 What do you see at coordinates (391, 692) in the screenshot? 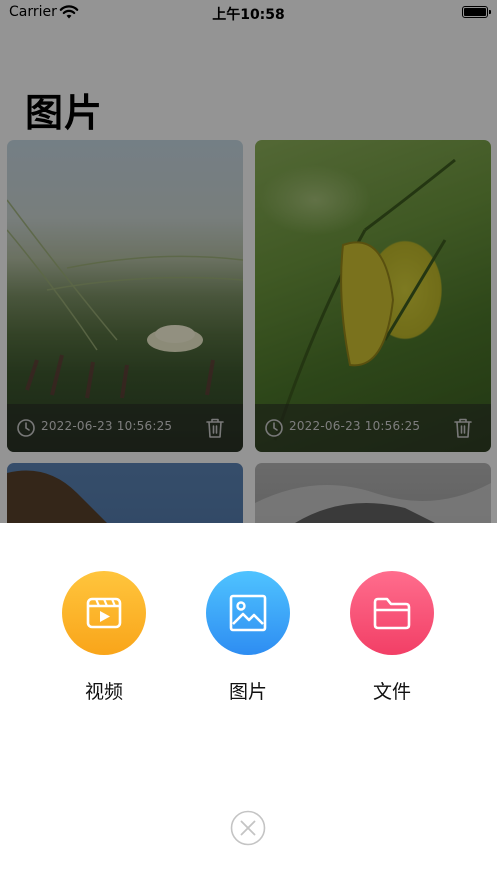
I see `file-action-label: 文件` at bounding box center [391, 692].